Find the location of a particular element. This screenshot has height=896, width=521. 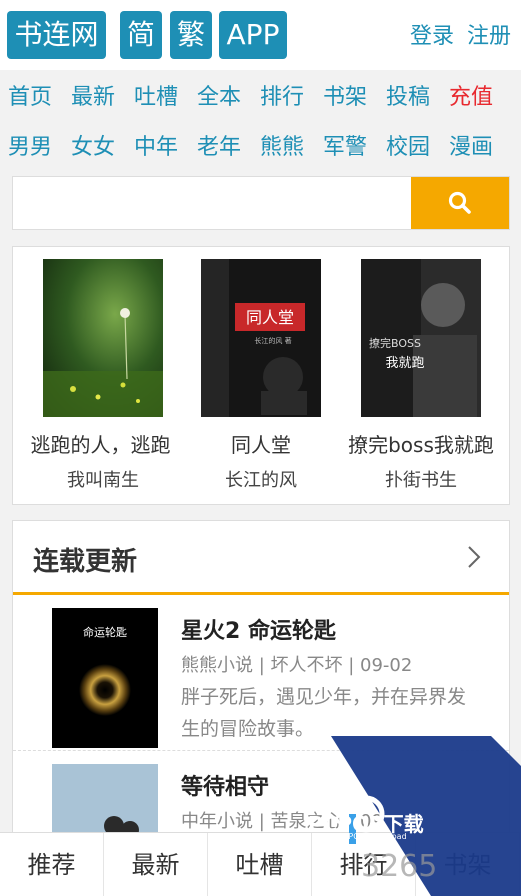

nav-recharge: 充值 is located at coordinates (480, 95).